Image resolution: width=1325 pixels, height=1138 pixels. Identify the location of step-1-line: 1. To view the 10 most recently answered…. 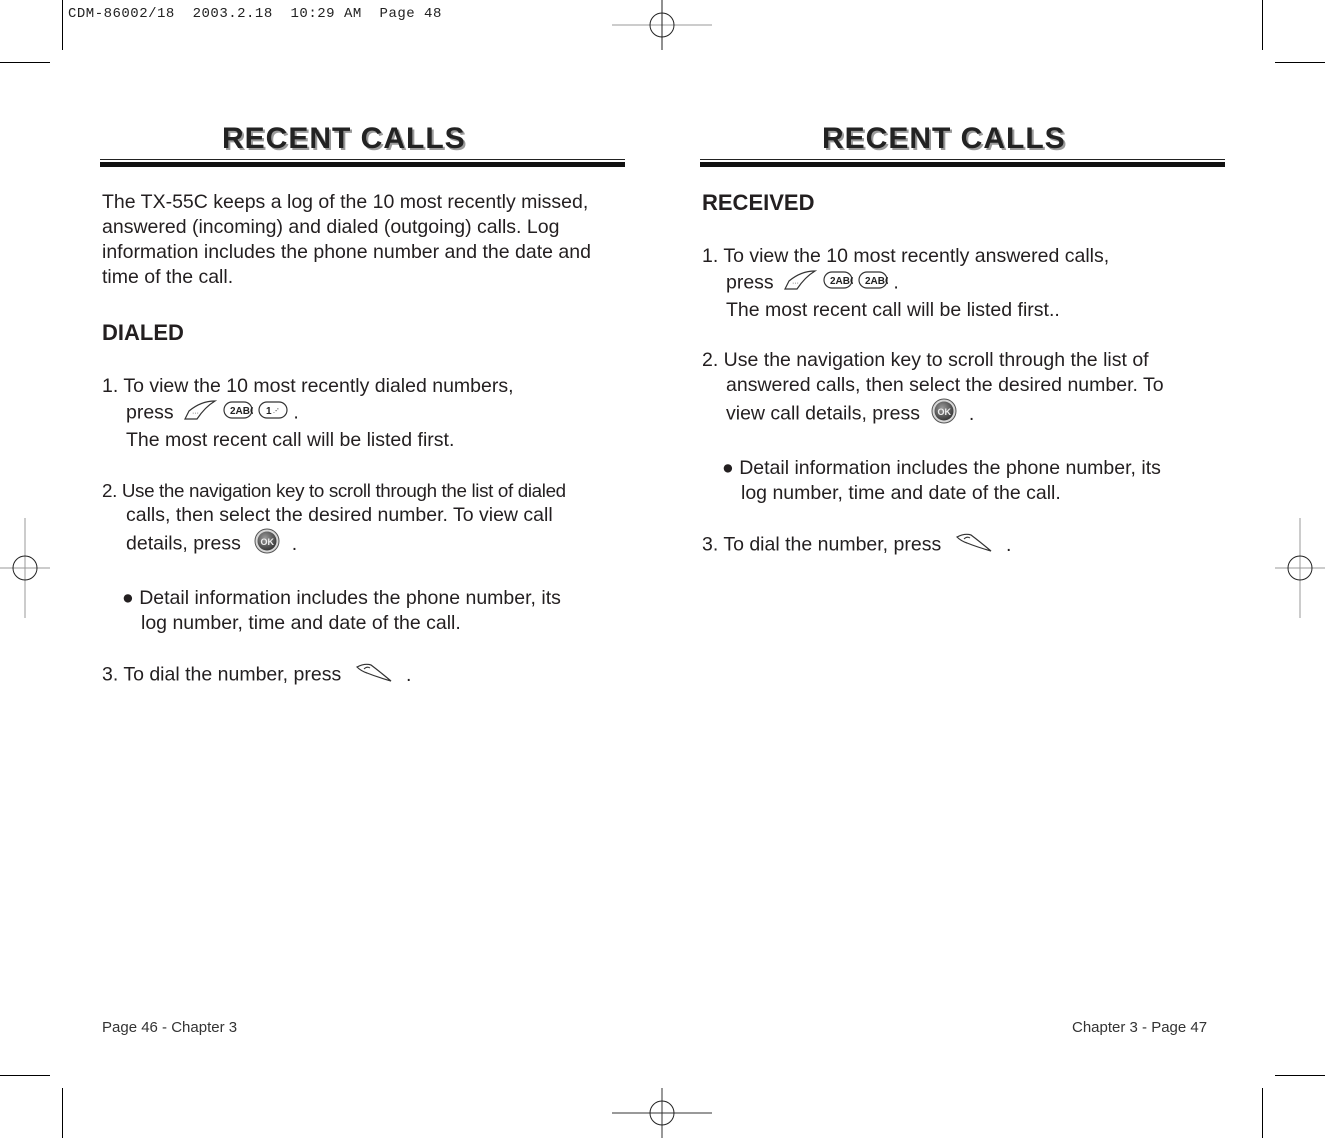
(906, 256).